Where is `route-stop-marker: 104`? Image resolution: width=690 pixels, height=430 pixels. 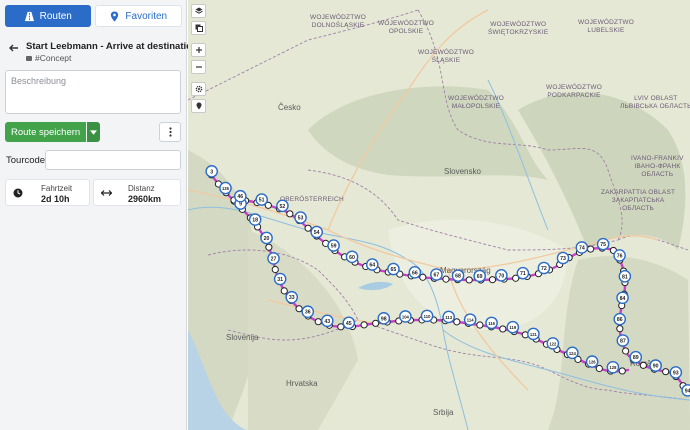
route-stop-marker: 104 is located at coordinates (405, 316).